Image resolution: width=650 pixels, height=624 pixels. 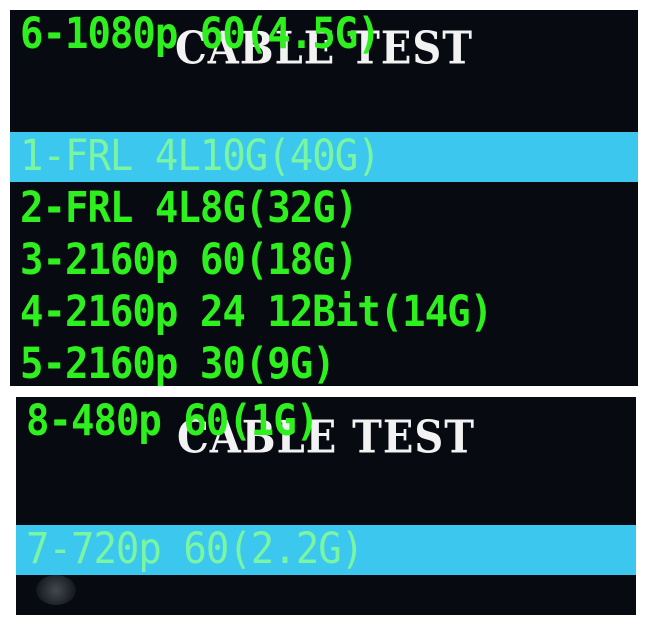 I want to click on menu-item-6: 6-1080p 60(4.5G), so click(x=324, y=35).